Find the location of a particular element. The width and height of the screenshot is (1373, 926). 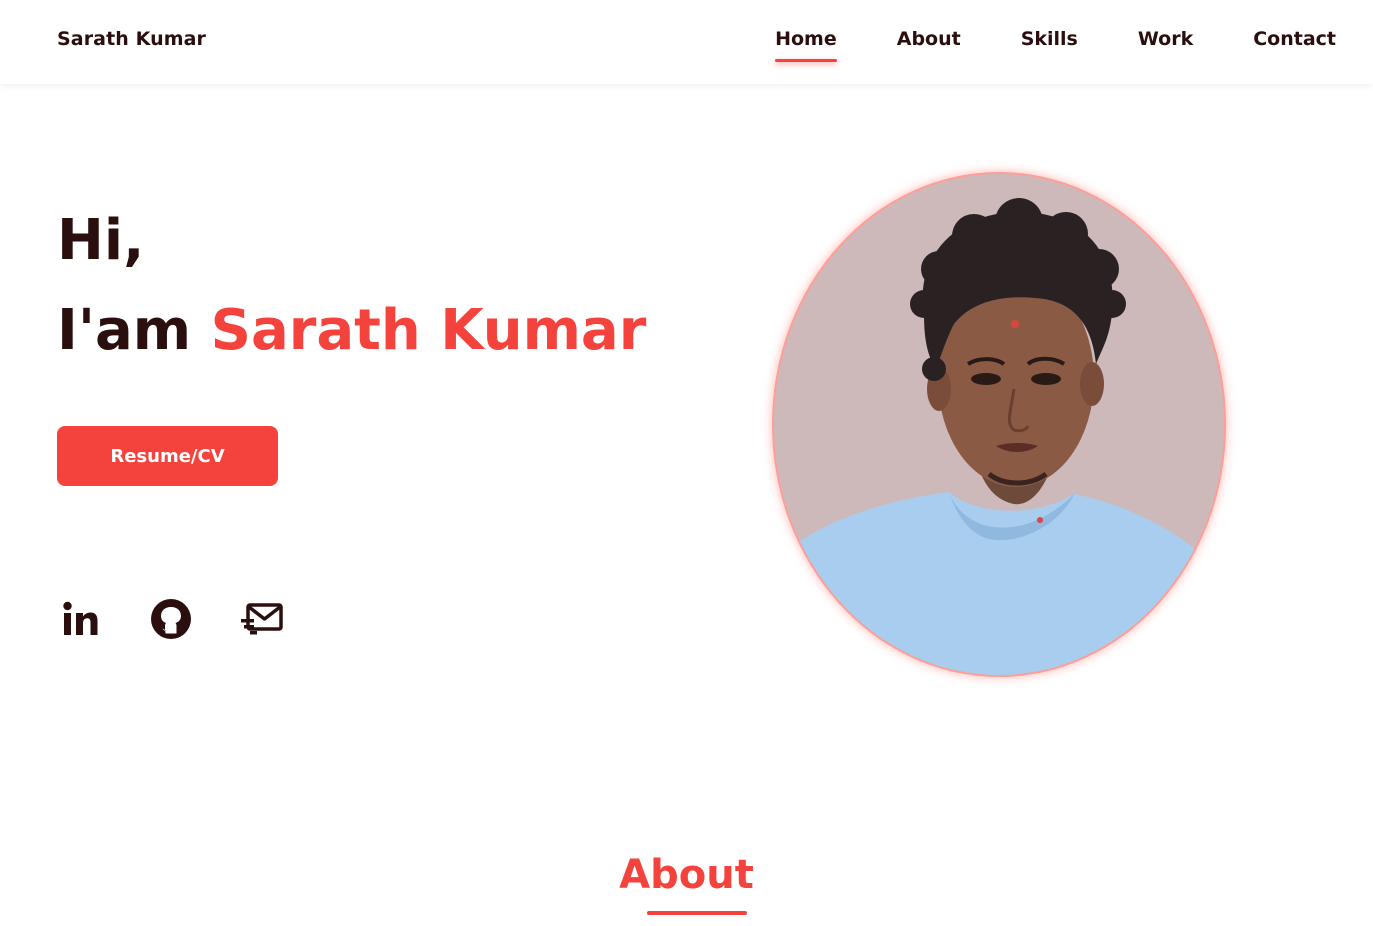

hero-intro: I'am Sarath Kumar is located at coordinates (351, 331).